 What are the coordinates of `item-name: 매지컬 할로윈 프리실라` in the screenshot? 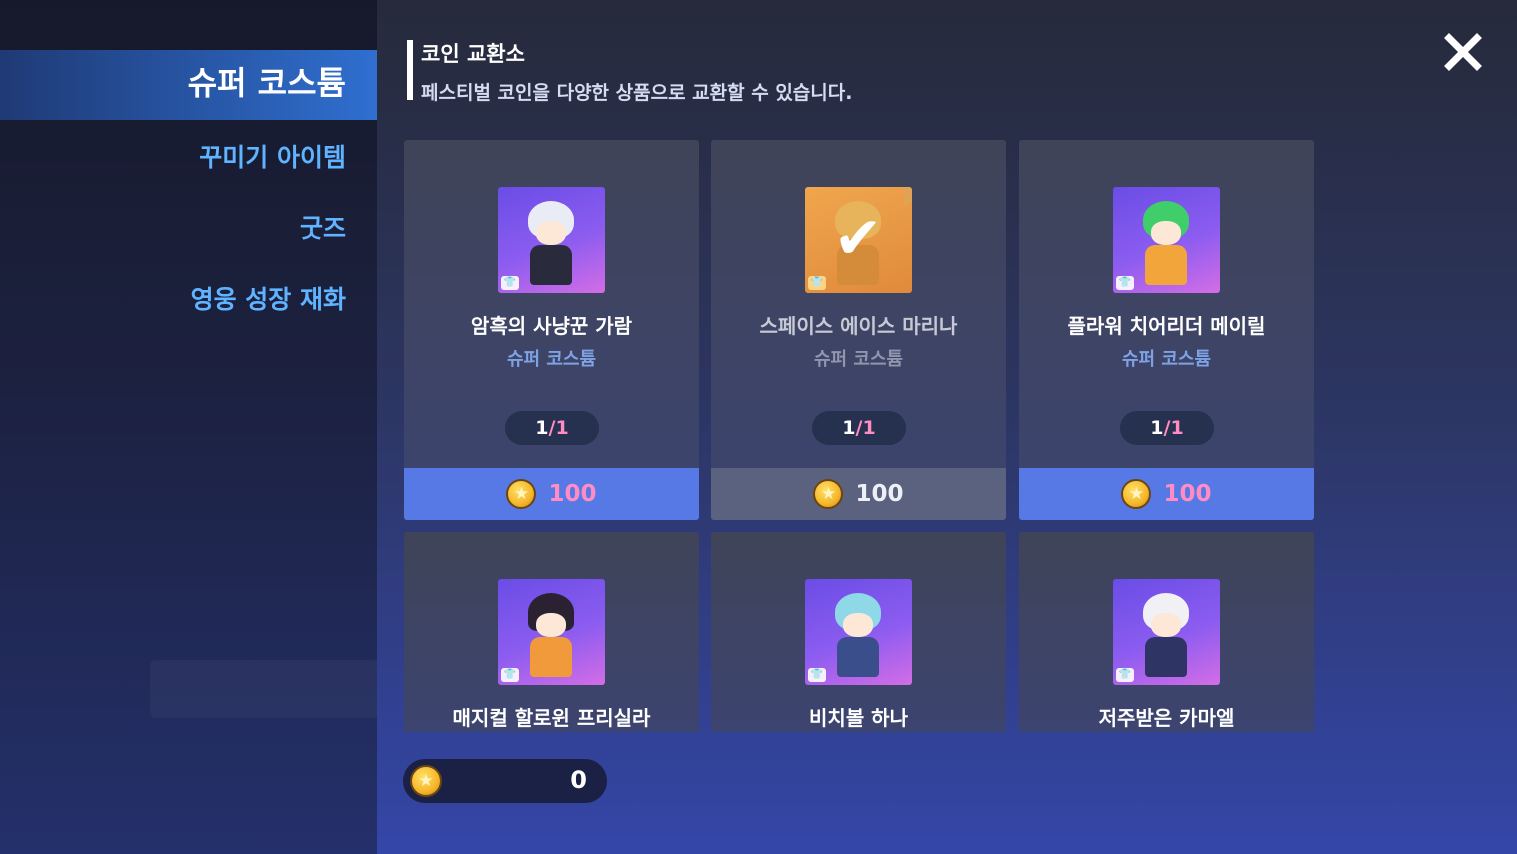 It's located at (551, 718).